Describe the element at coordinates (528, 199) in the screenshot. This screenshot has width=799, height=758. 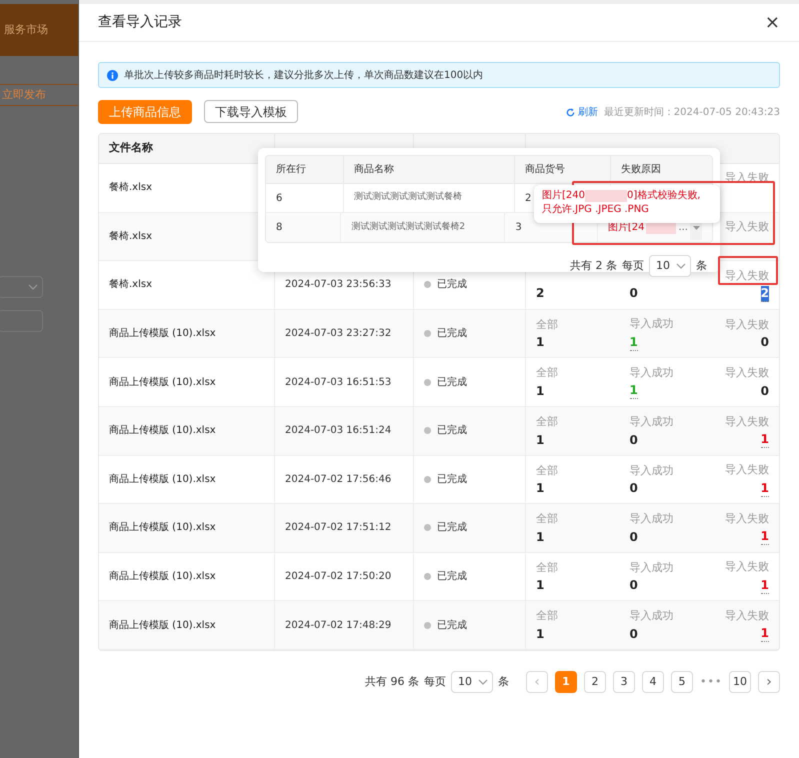
I see `product-code: 2` at that location.